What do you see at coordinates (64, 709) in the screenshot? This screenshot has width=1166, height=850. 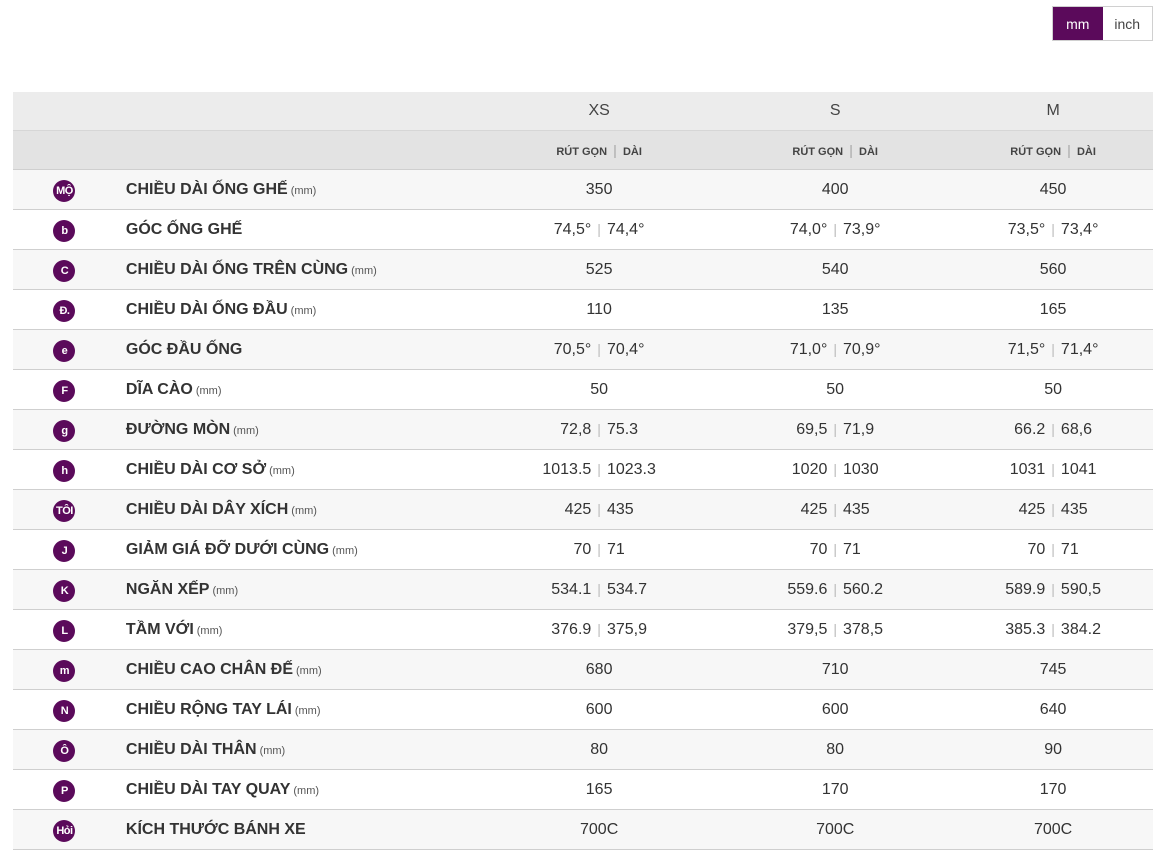 I see `row-badge-cell: N` at bounding box center [64, 709].